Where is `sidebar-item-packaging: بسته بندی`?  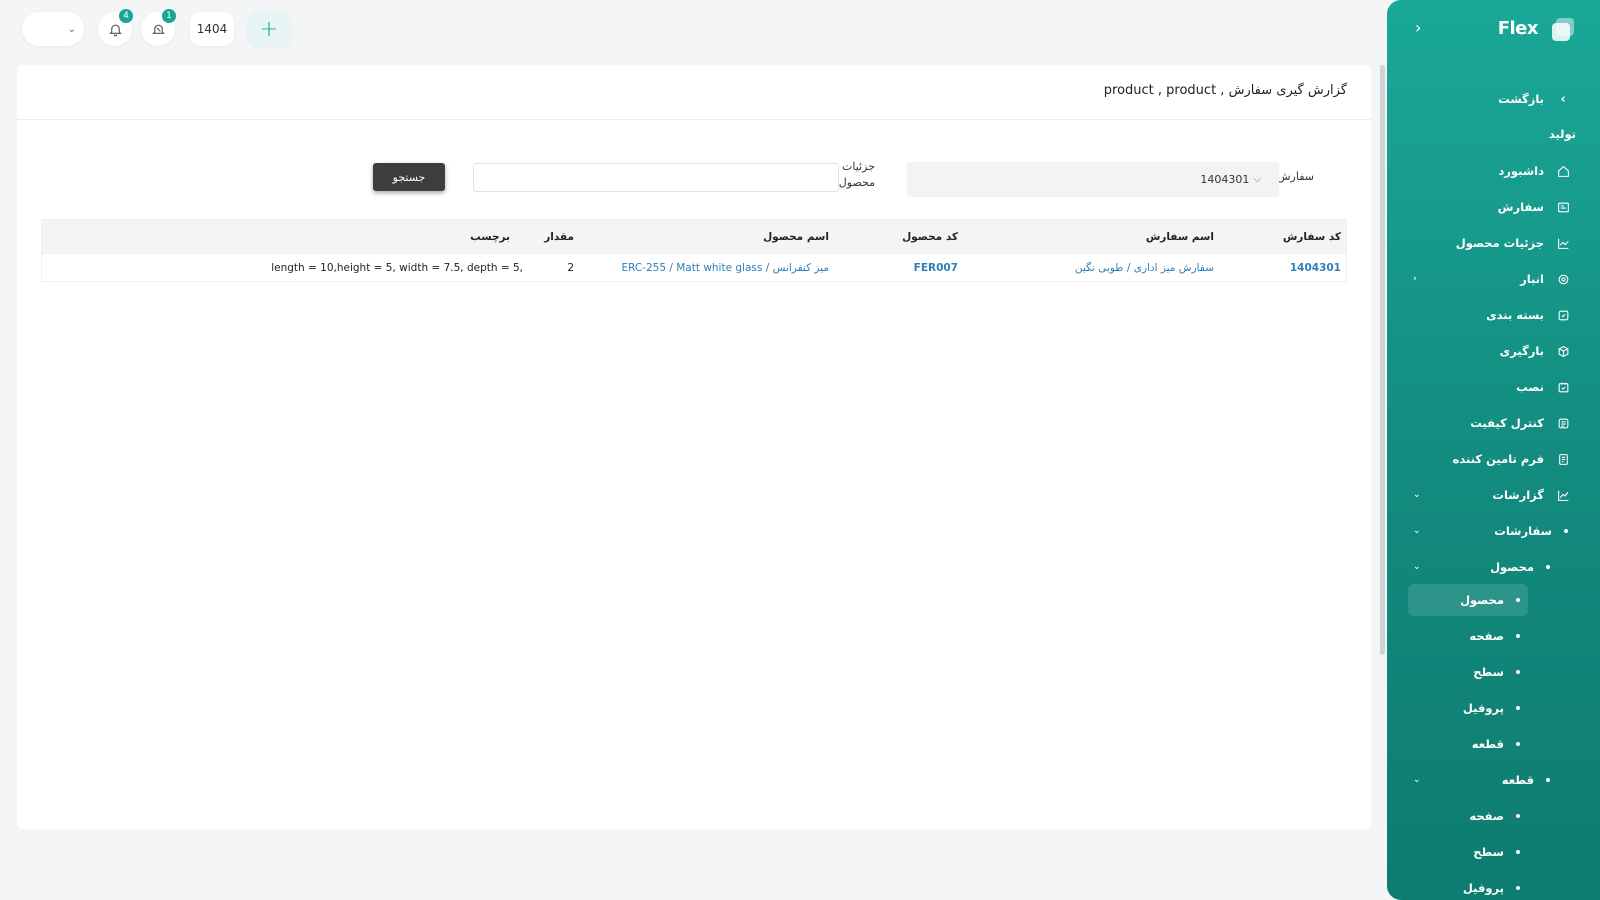
sidebar-item-packaging: بسته بندی is located at coordinates (1493, 315).